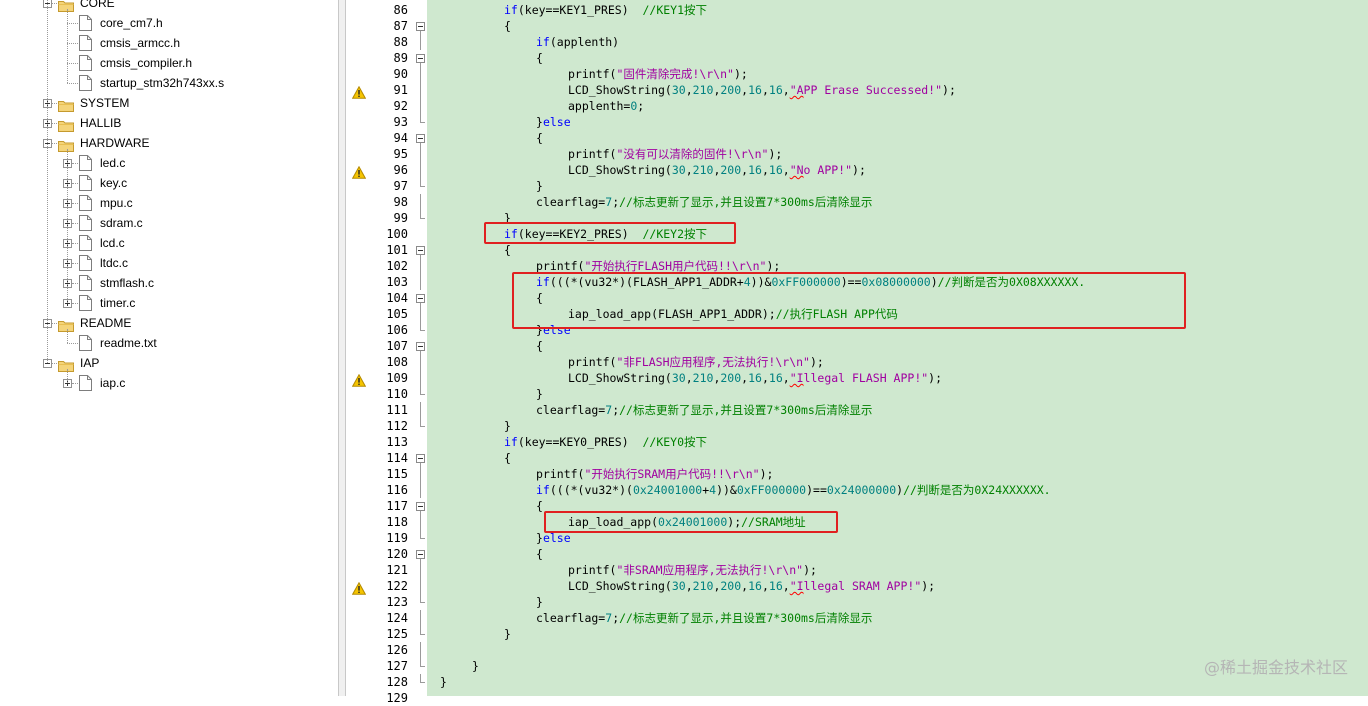 The image size is (1368, 706). I want to click on code-token: //标志更新了显示,并且设置7*300ms后清除显示, so click(746, 410).